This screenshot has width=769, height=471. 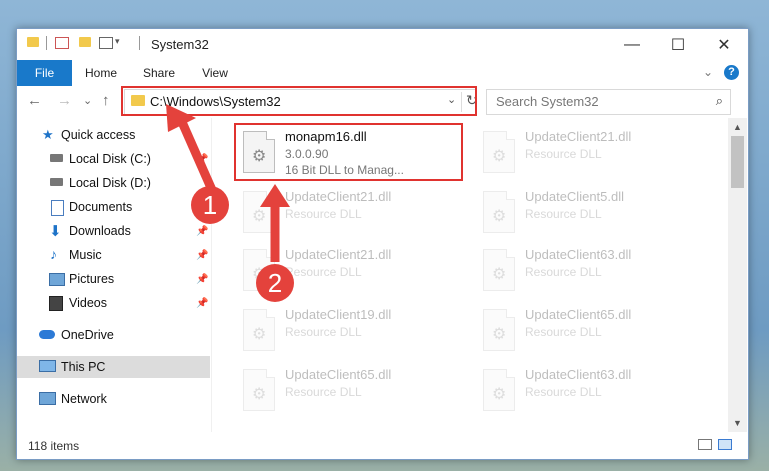 I want to click on annotation-overlay, so click(x=228, y=183).